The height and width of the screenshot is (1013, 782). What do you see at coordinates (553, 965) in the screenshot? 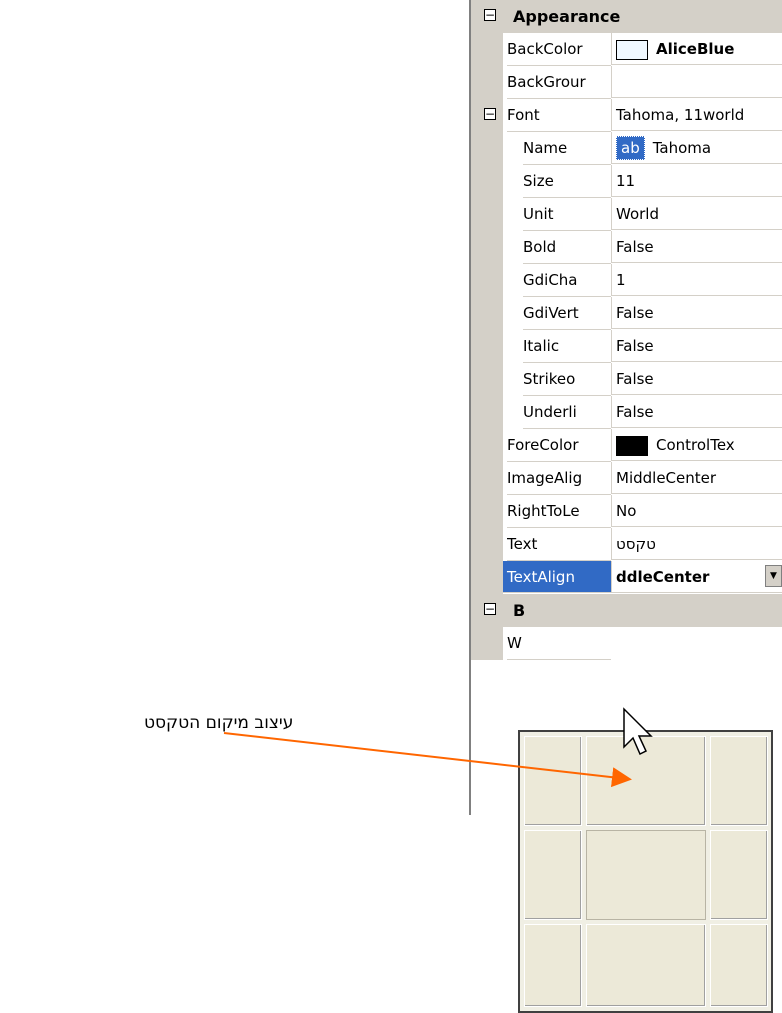
I see `align-bottom-left-button` at bounding box center [553, 965].